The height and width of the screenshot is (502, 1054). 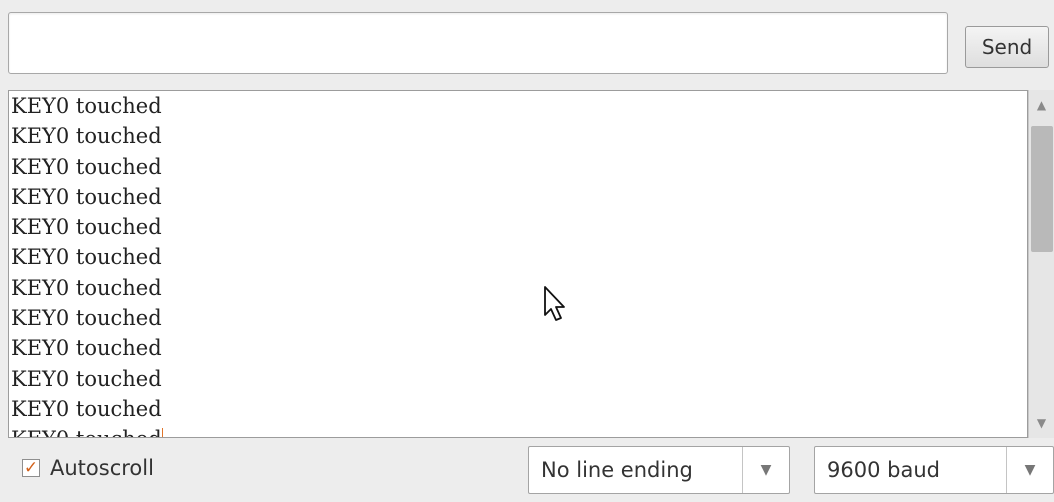 What do you see at coordinates (31, 468) in the screenshot?
I see `autoscroll-checkbox: ✓` at bounding box center [31, 468].